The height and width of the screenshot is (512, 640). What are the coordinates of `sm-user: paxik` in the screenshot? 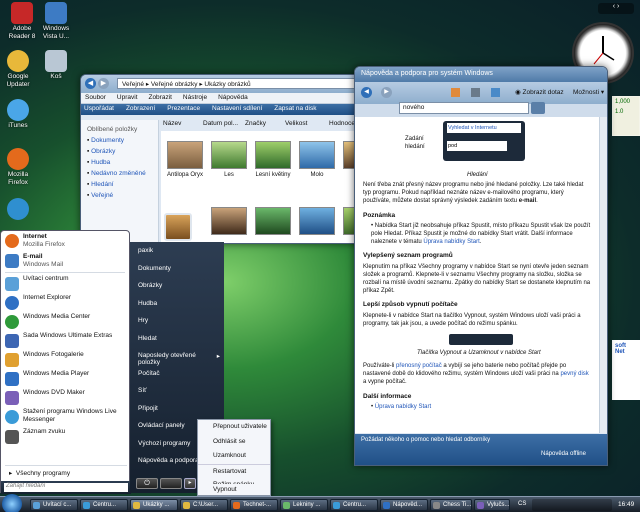 It's located at (177, 251).